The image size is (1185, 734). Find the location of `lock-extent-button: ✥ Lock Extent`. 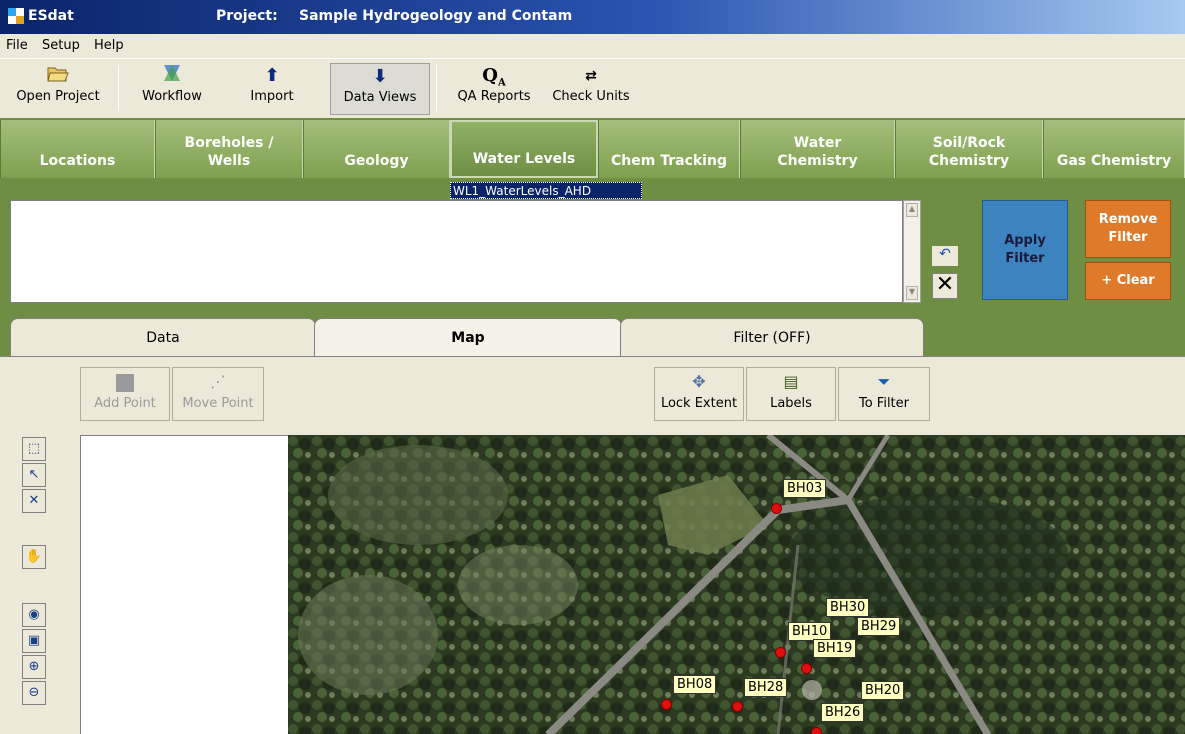

lock-extent-button: ✥ Lock Extent is located at coordinates (699, 394).